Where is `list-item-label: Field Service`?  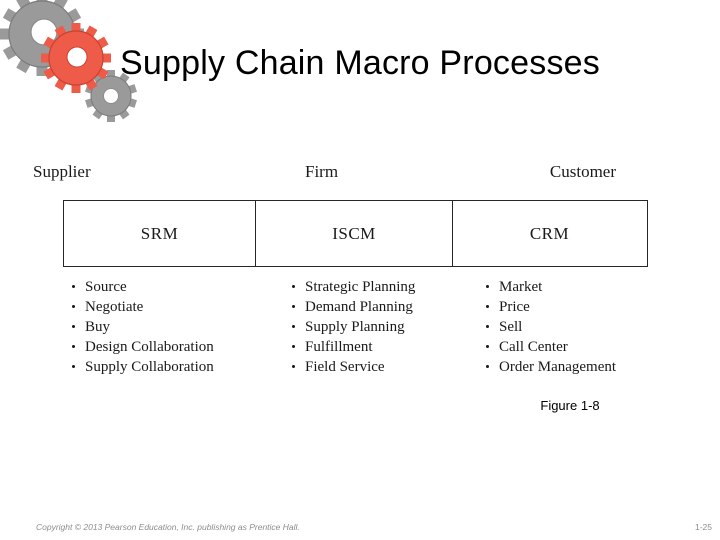 list-item-label: Field Service is located at coordinates (345, 367).